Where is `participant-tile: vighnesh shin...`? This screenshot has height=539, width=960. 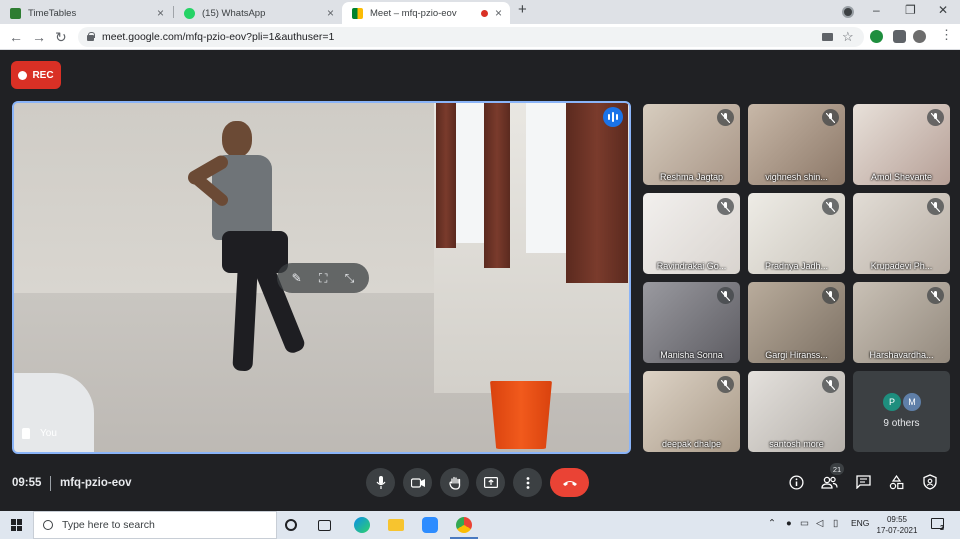
participant-tile: vighnesh shin... is located at coordinates (796, 144).